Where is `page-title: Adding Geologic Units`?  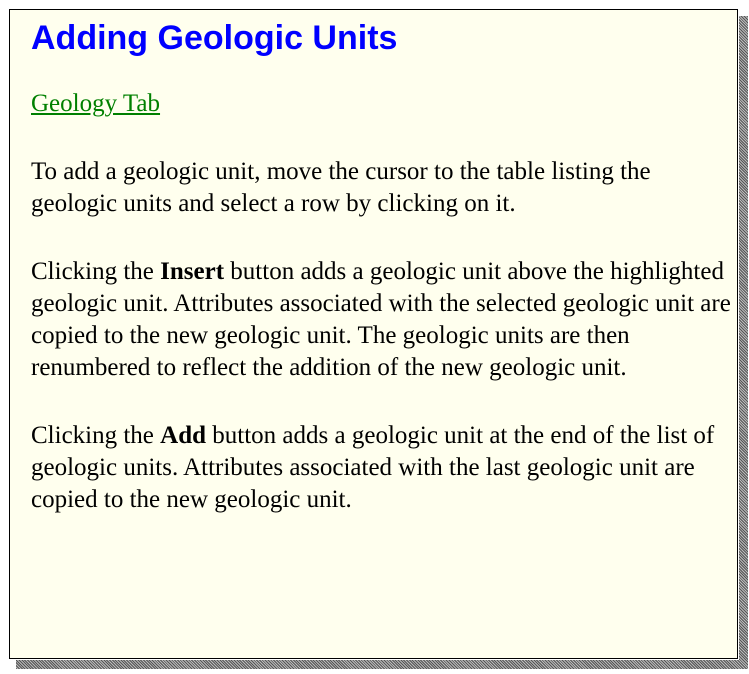
page-title: Adding Geologic Units is located at coordinates (214, 38).